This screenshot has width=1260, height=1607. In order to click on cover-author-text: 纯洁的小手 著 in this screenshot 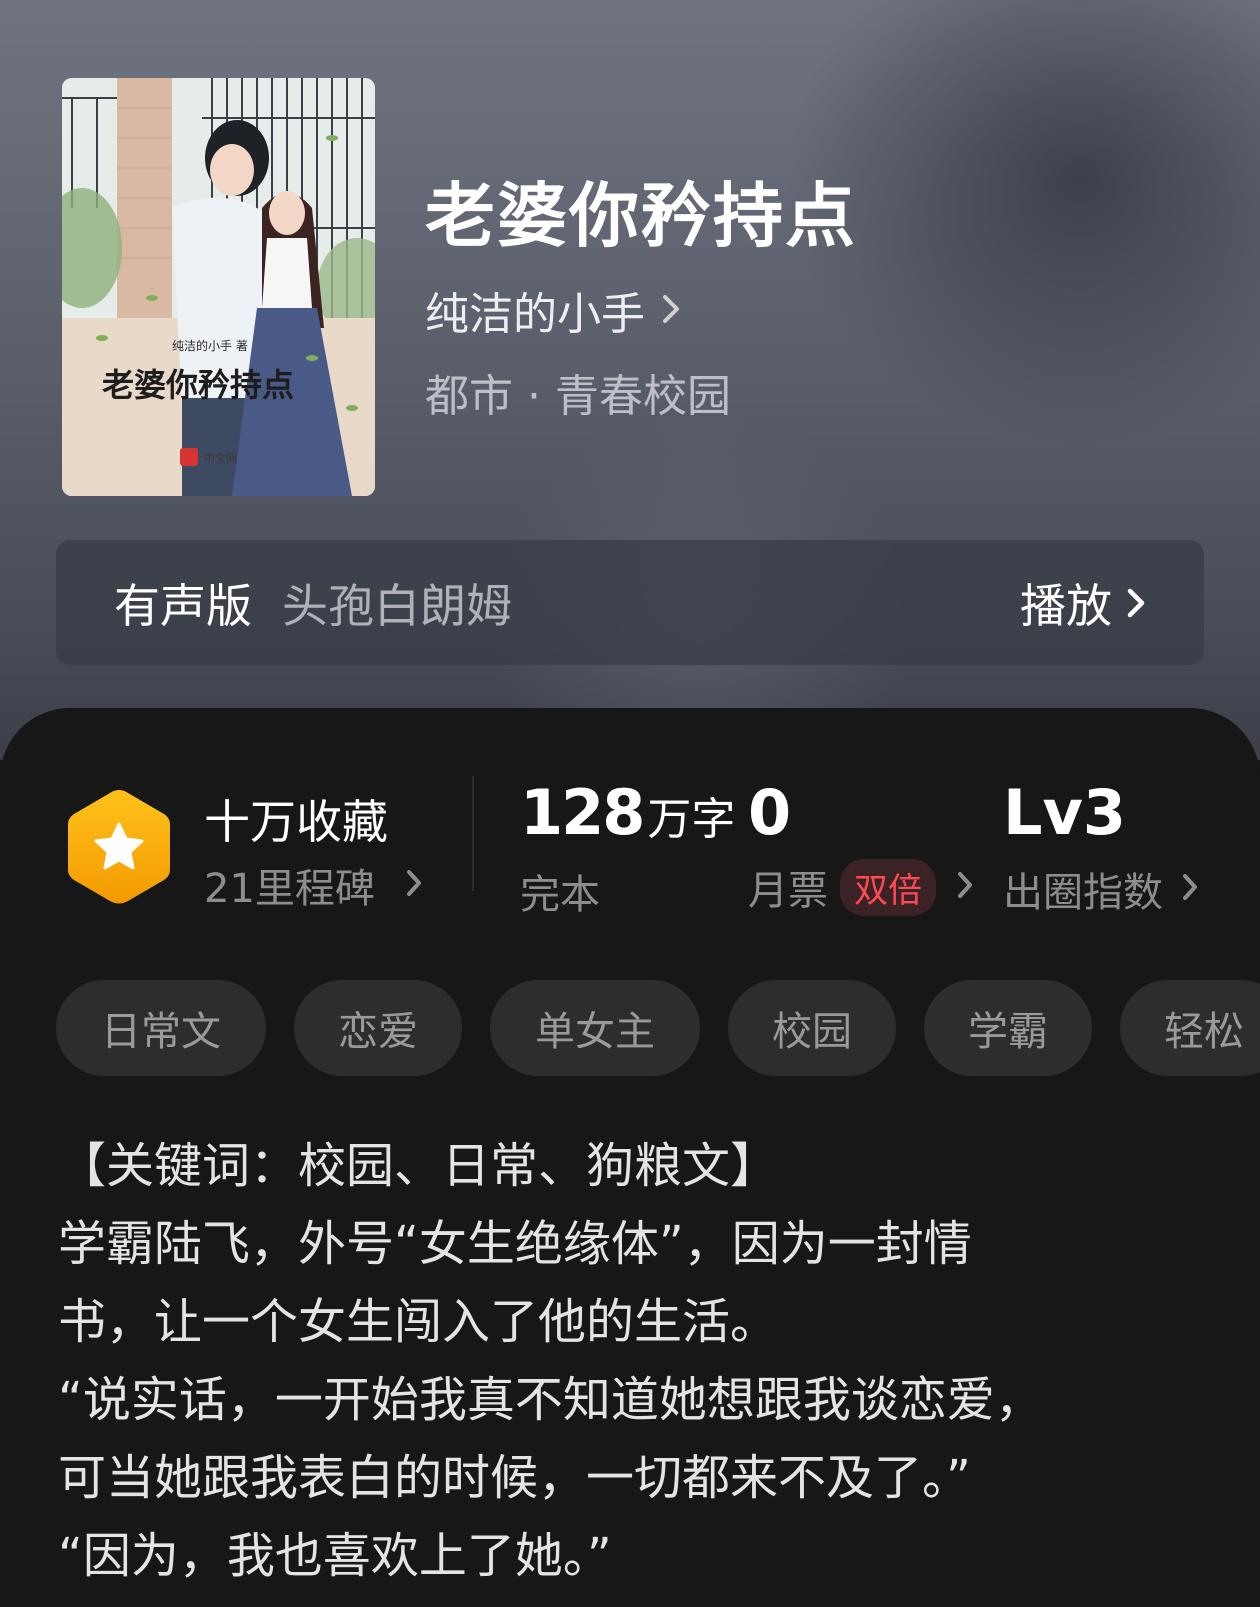, I will do `click(210, 345)`.